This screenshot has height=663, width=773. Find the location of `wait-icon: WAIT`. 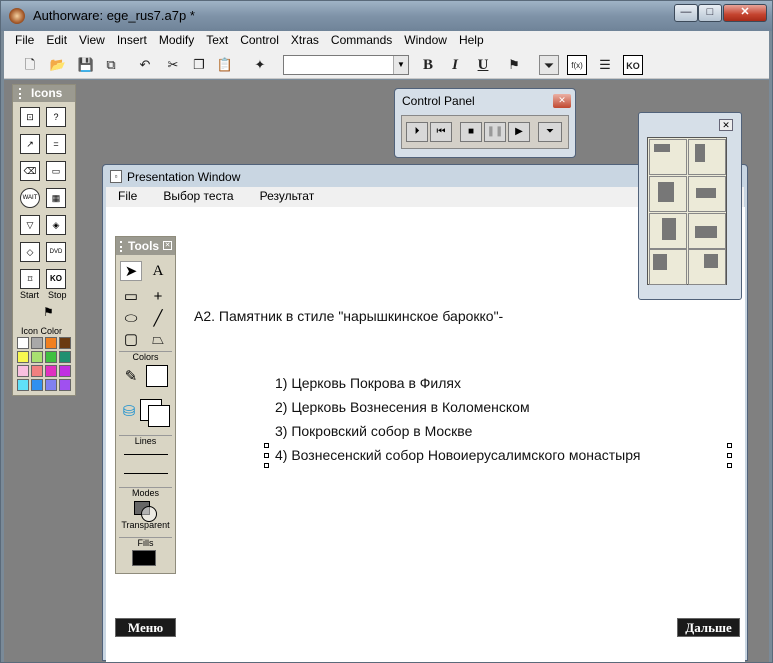

wait-icon: WAIT is located at coordinates (30, 198).